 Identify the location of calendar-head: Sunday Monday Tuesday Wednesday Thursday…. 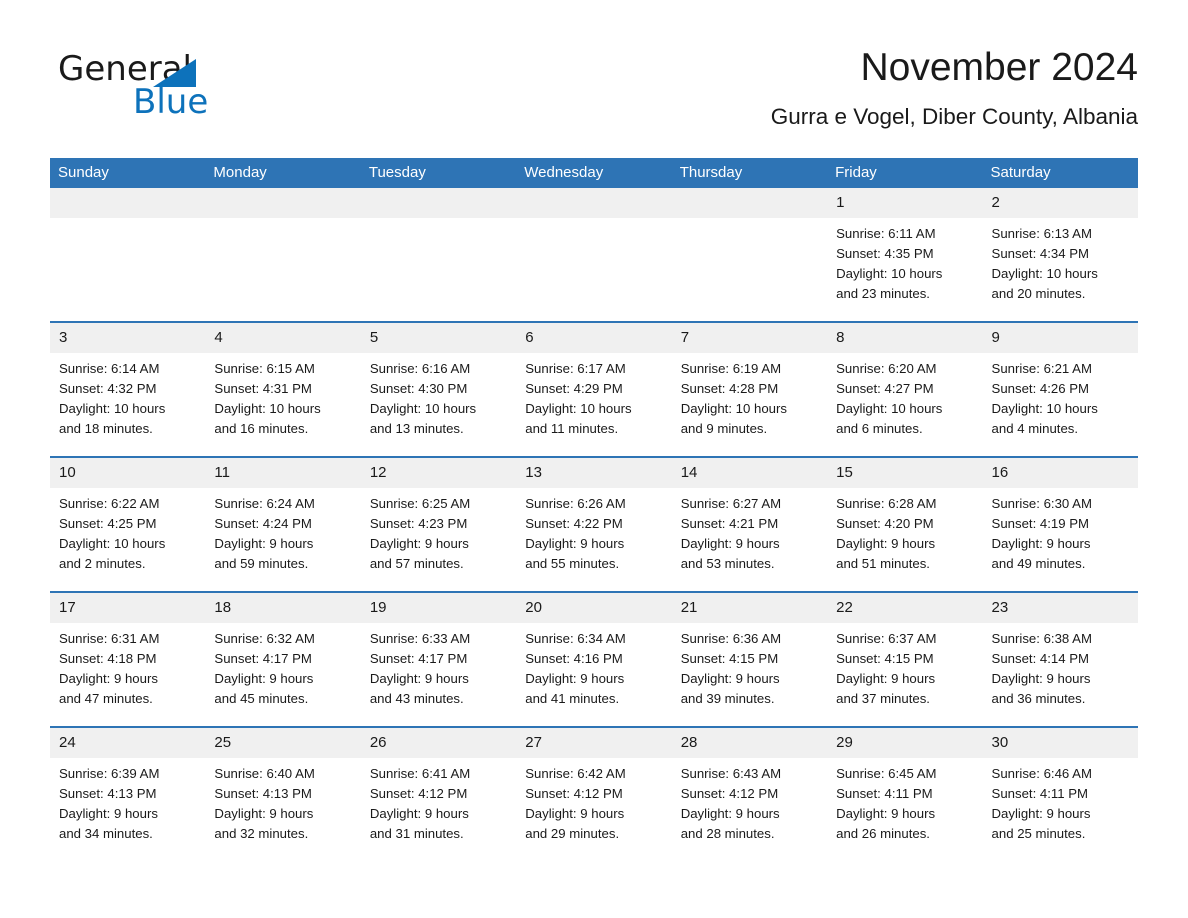
(594, 173).